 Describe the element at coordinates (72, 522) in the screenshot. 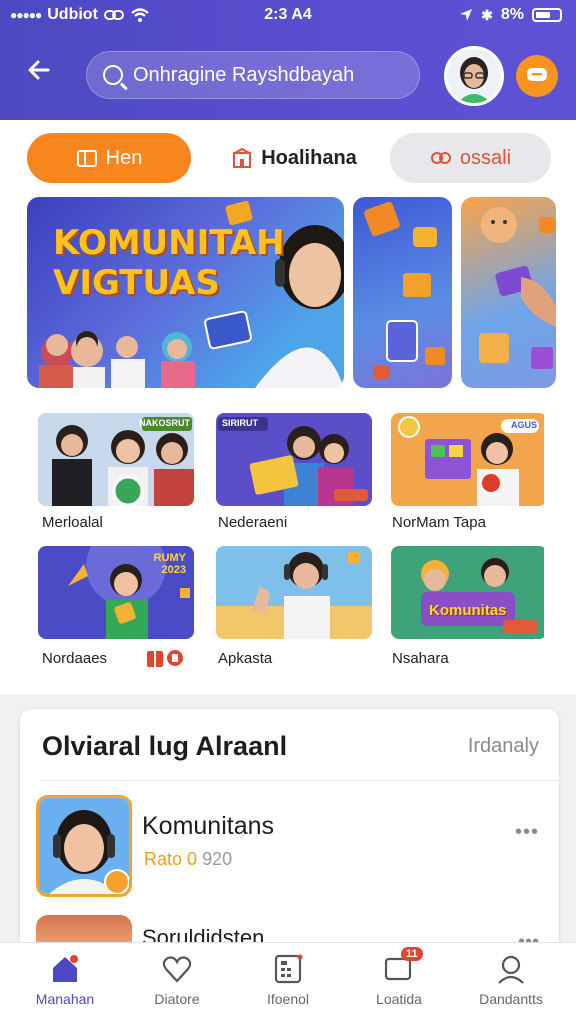

I see `thumb-label: Merloalal` at that location.